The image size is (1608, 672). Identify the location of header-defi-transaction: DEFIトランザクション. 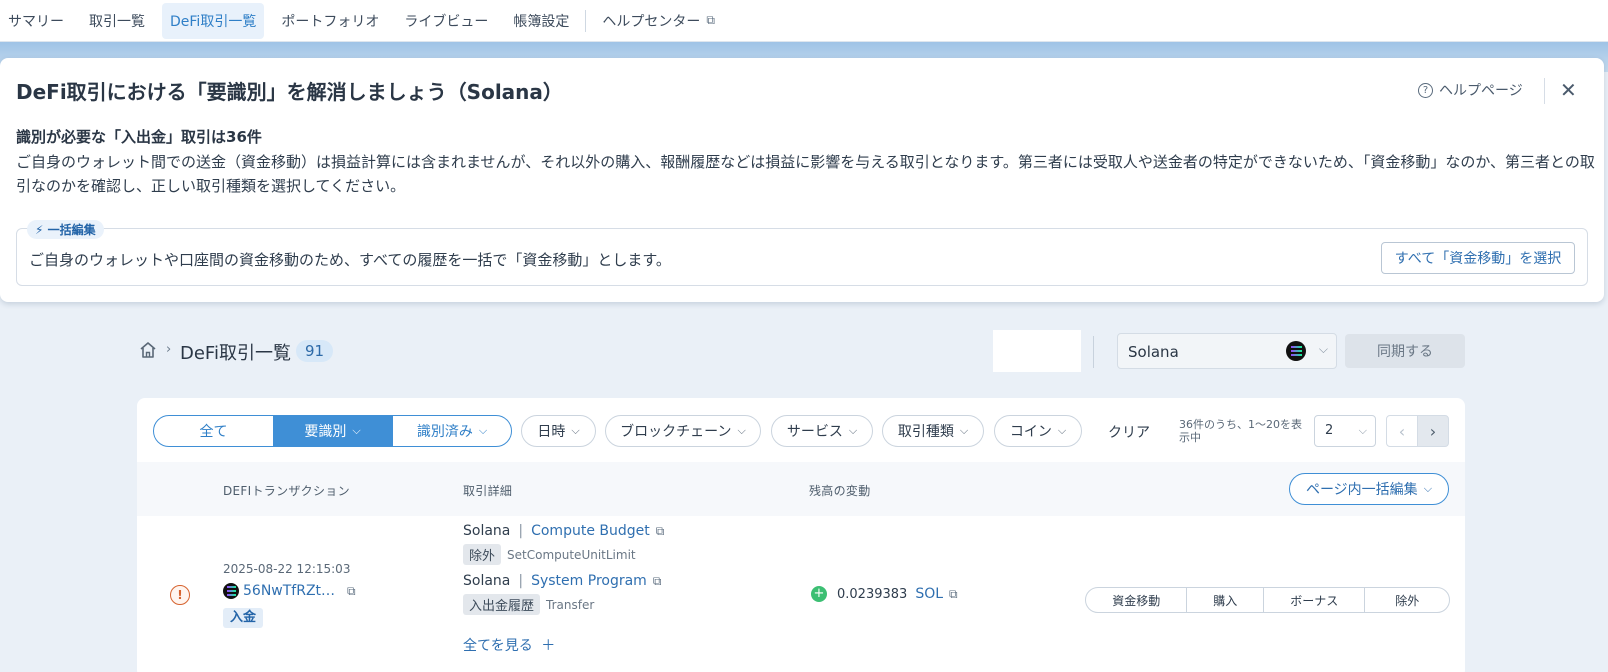
(286, 491).